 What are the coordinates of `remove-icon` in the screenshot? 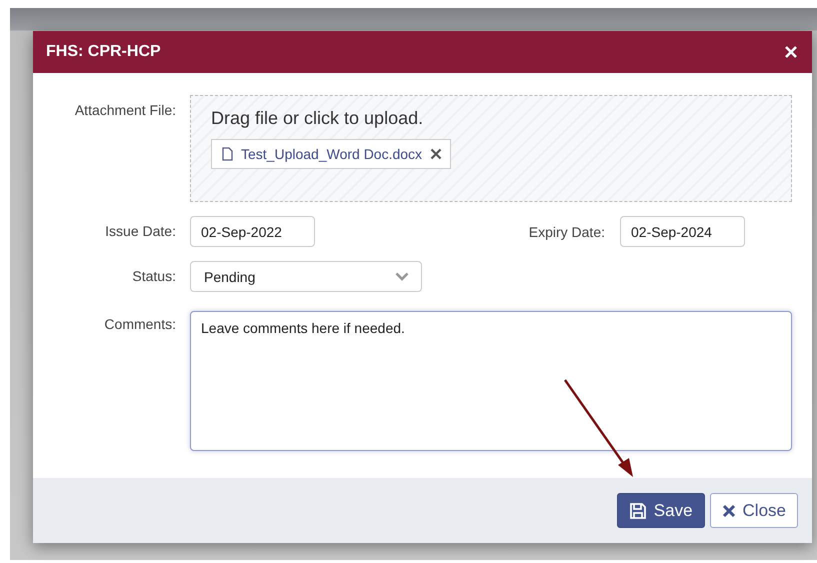 It's located at (436, 154).